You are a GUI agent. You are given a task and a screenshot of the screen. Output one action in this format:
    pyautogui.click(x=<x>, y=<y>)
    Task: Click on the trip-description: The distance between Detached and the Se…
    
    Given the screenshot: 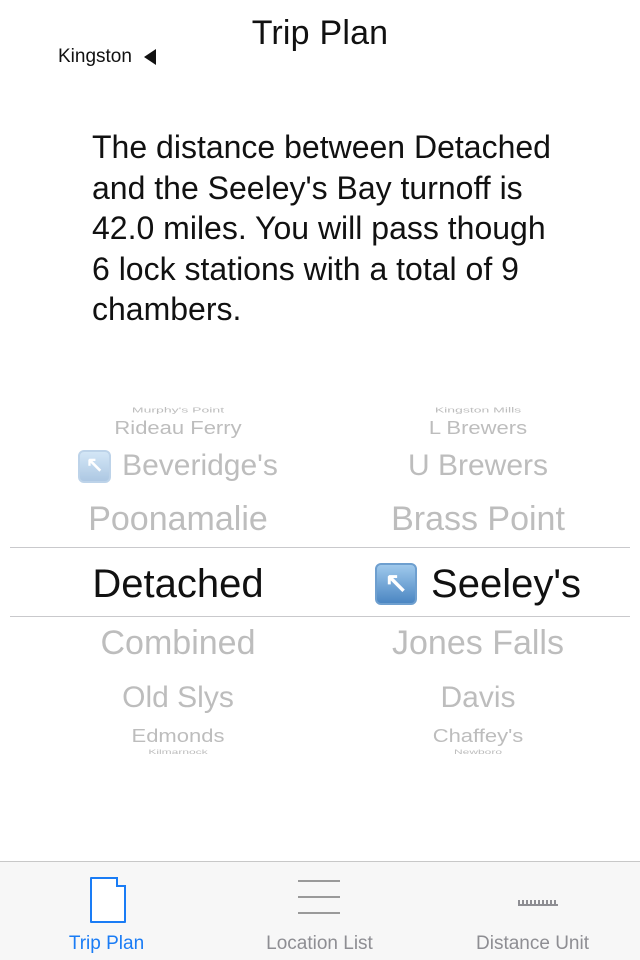 What is the action you would take?
    pyautogui.click(x=321, y=228)
    